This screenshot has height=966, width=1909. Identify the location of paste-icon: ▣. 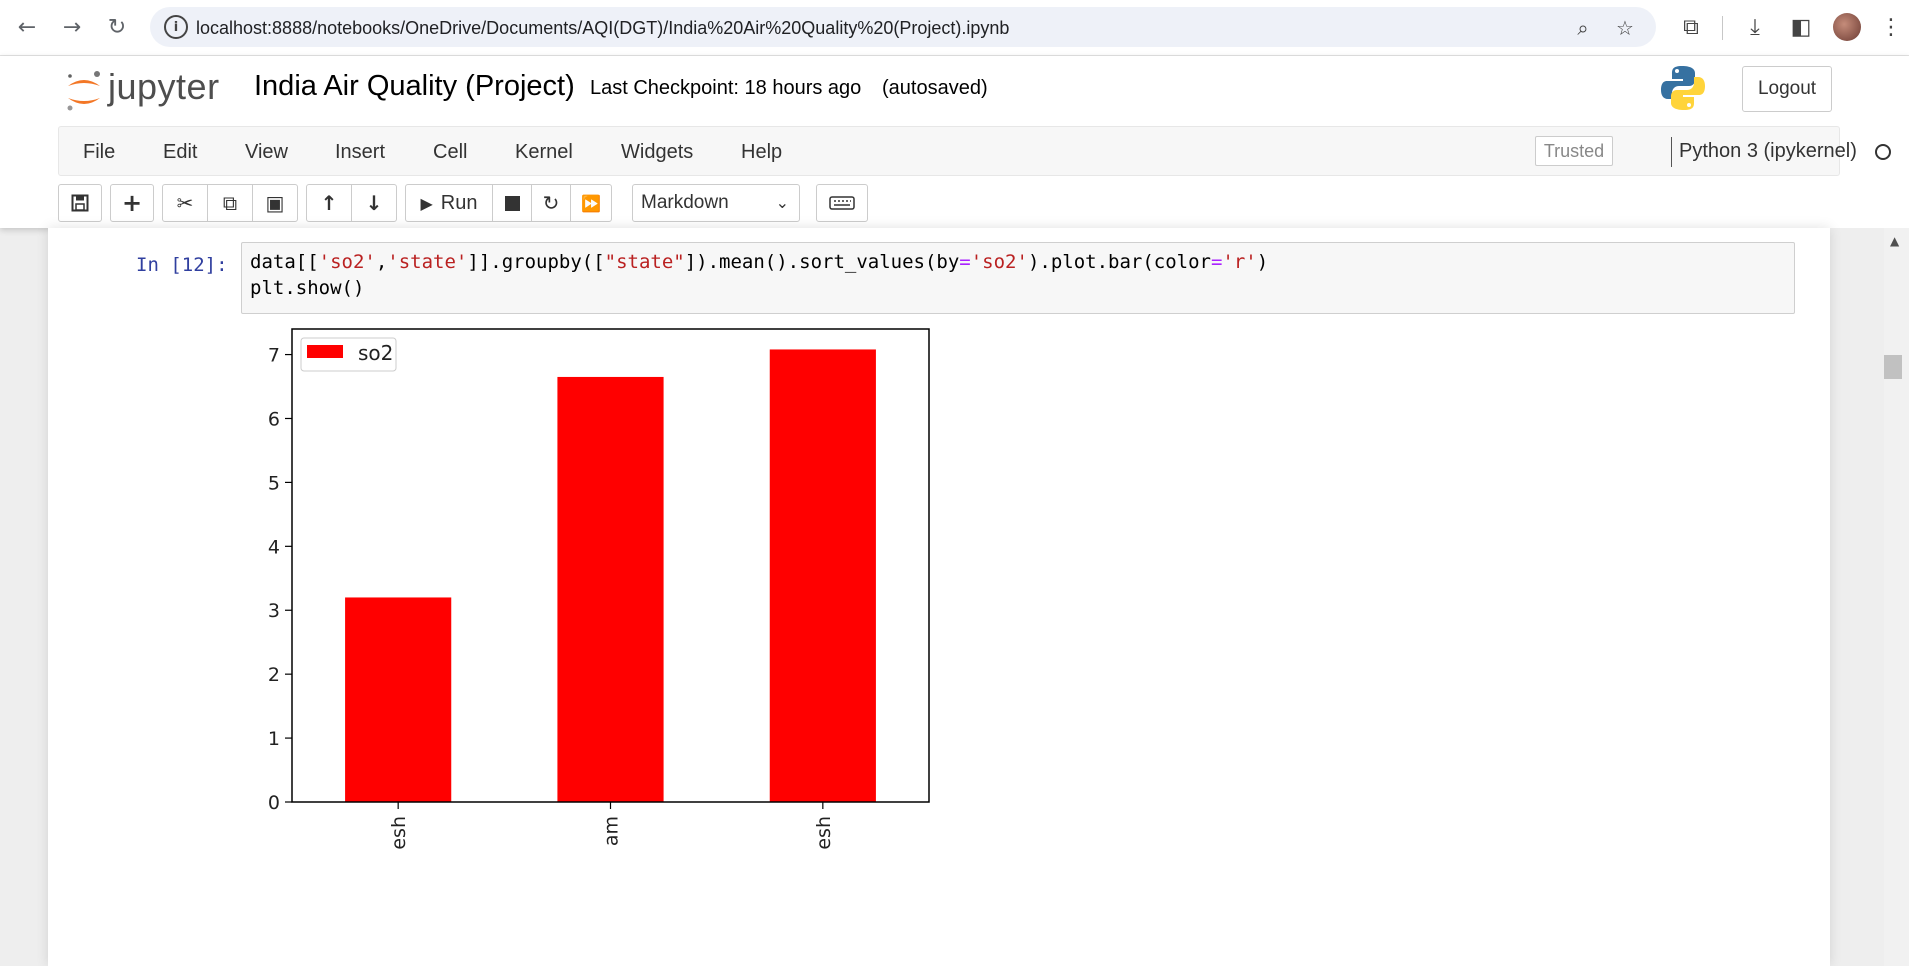
(275, 203).